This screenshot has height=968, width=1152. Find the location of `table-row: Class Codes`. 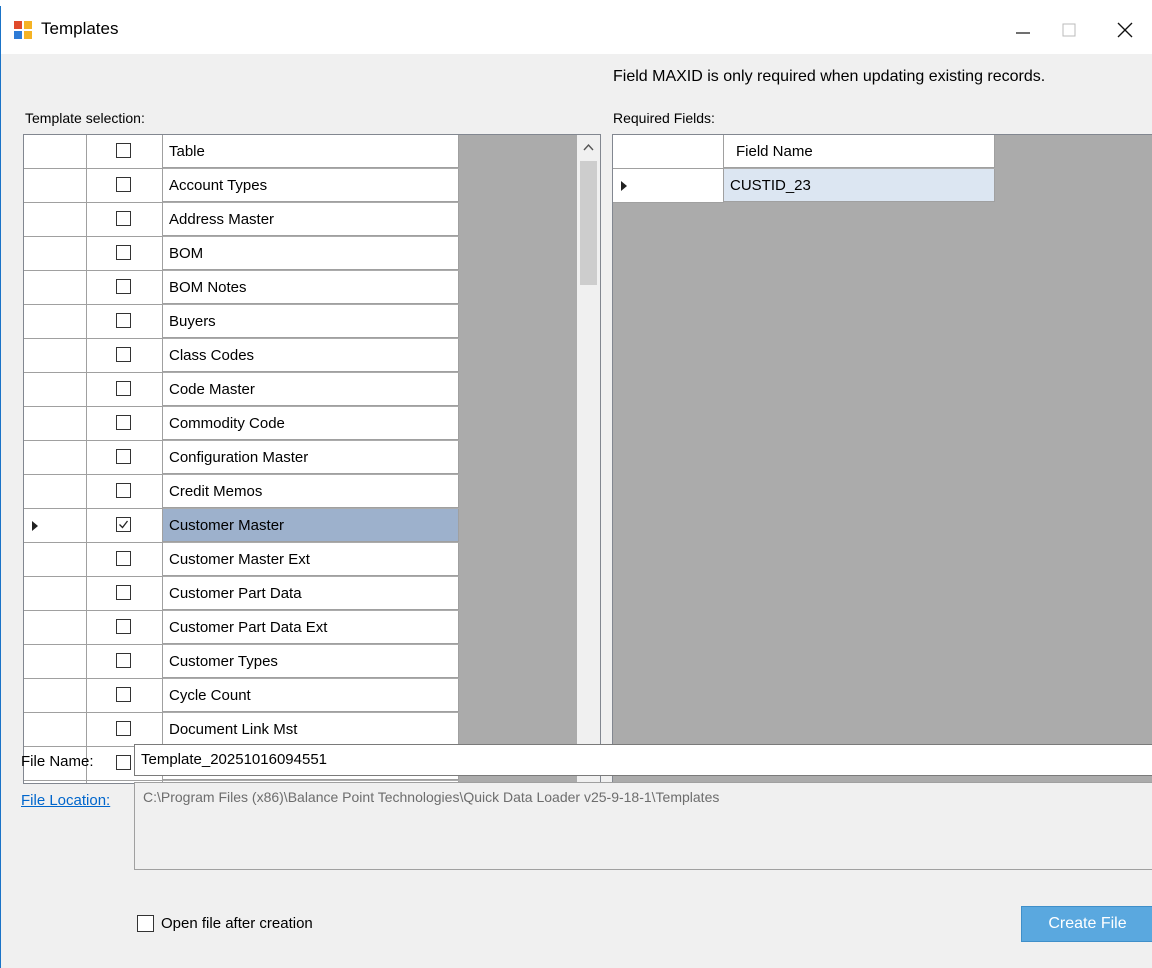

table-row: Class Codes is located at coordinates (242, 356).